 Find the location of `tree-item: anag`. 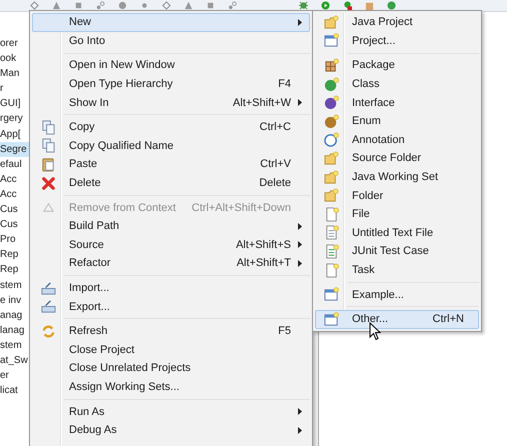

tree-item: anag is located at coordinates (14, 315).